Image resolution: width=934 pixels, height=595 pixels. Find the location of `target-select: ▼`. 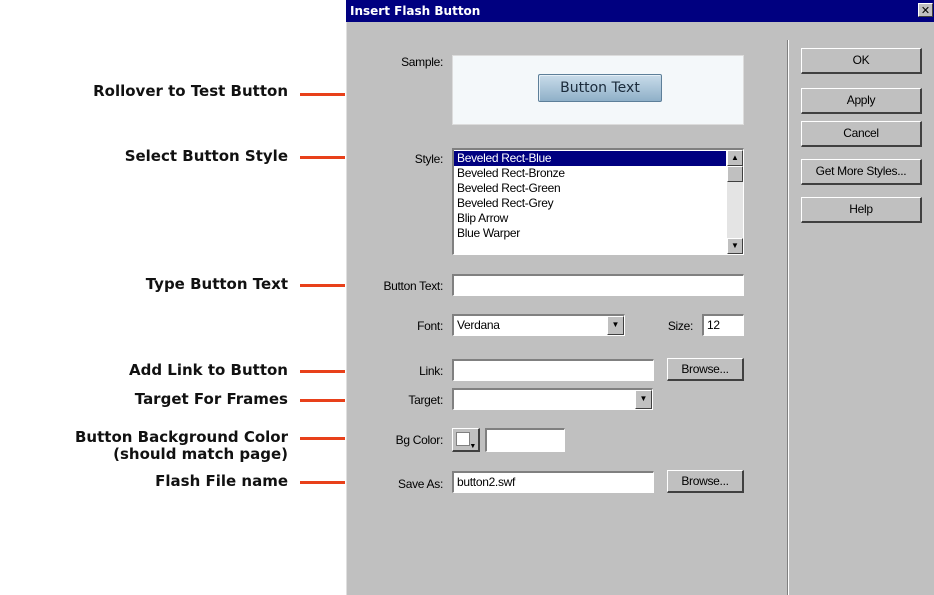

target-select: ▼ is located at coordinates (552, 399).